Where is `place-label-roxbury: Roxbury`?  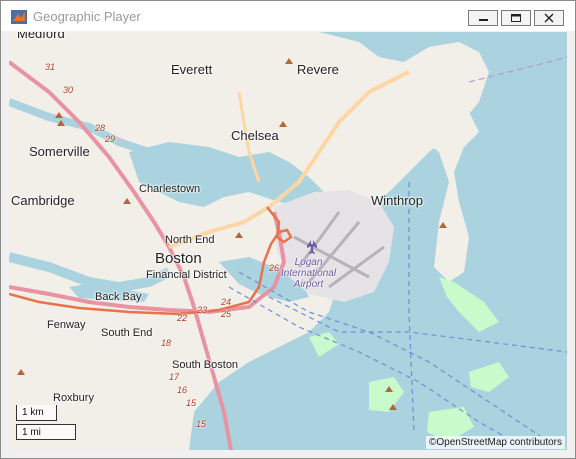 place-label-roxbury: Roxbury is located at coordinates (73, 398).